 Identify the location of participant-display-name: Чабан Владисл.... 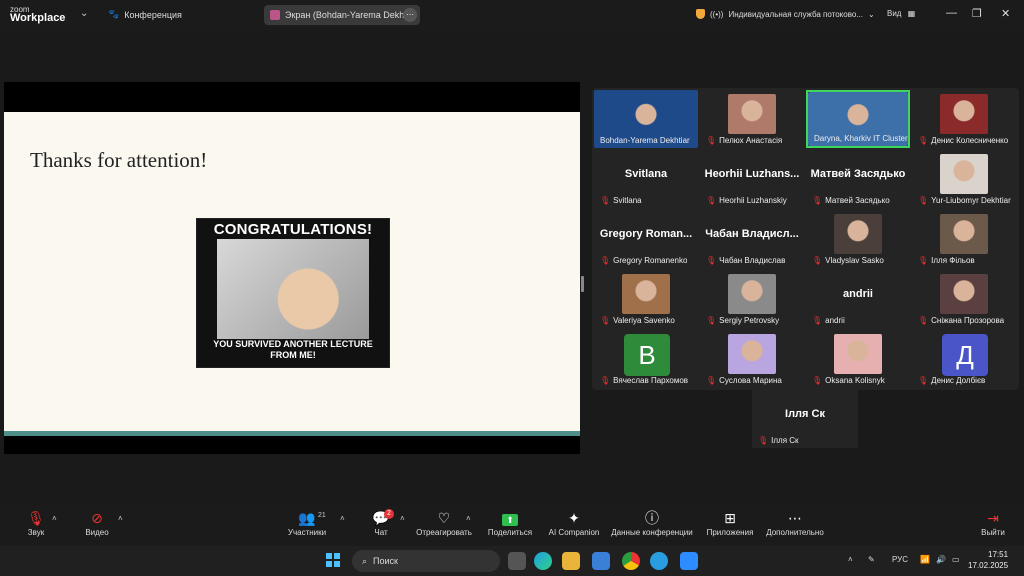
(752, 234).